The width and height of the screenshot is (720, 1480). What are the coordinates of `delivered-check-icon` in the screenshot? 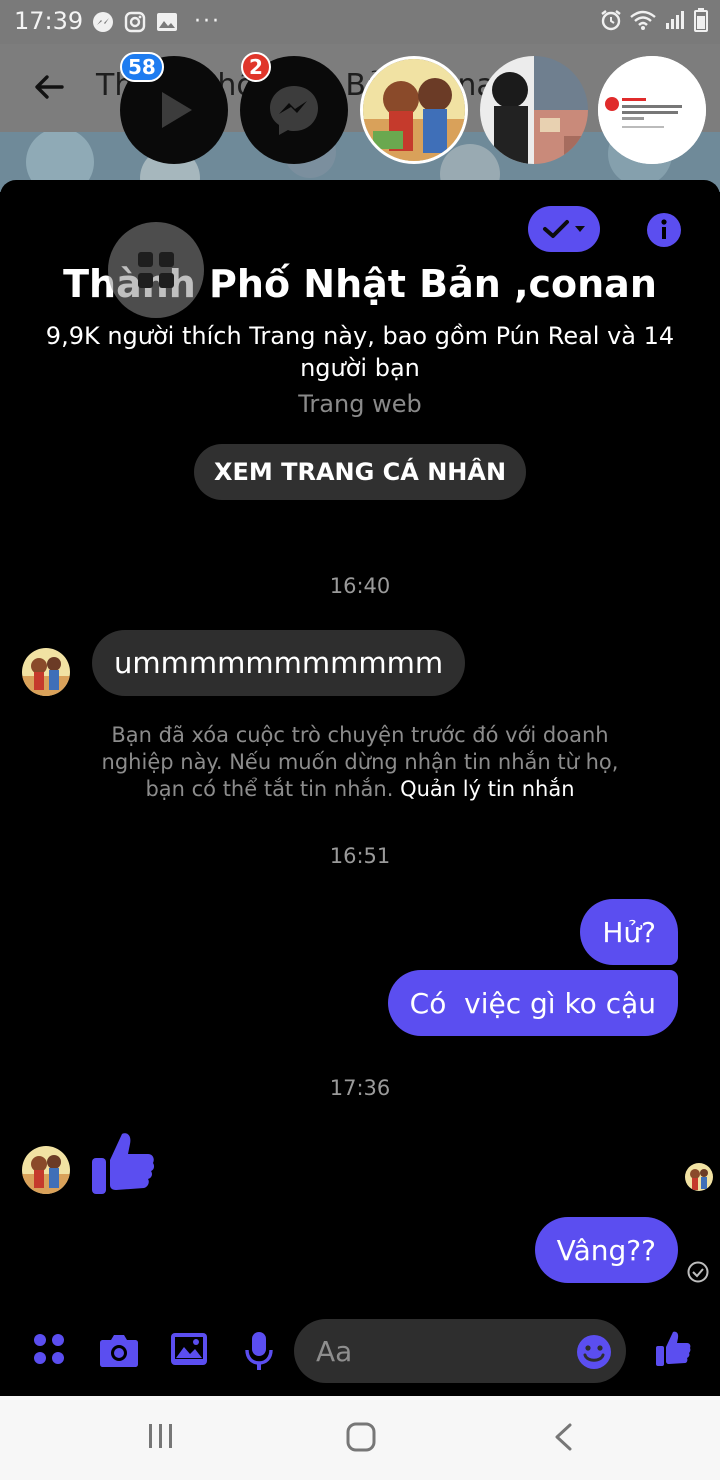 It's located at (698, 1272).